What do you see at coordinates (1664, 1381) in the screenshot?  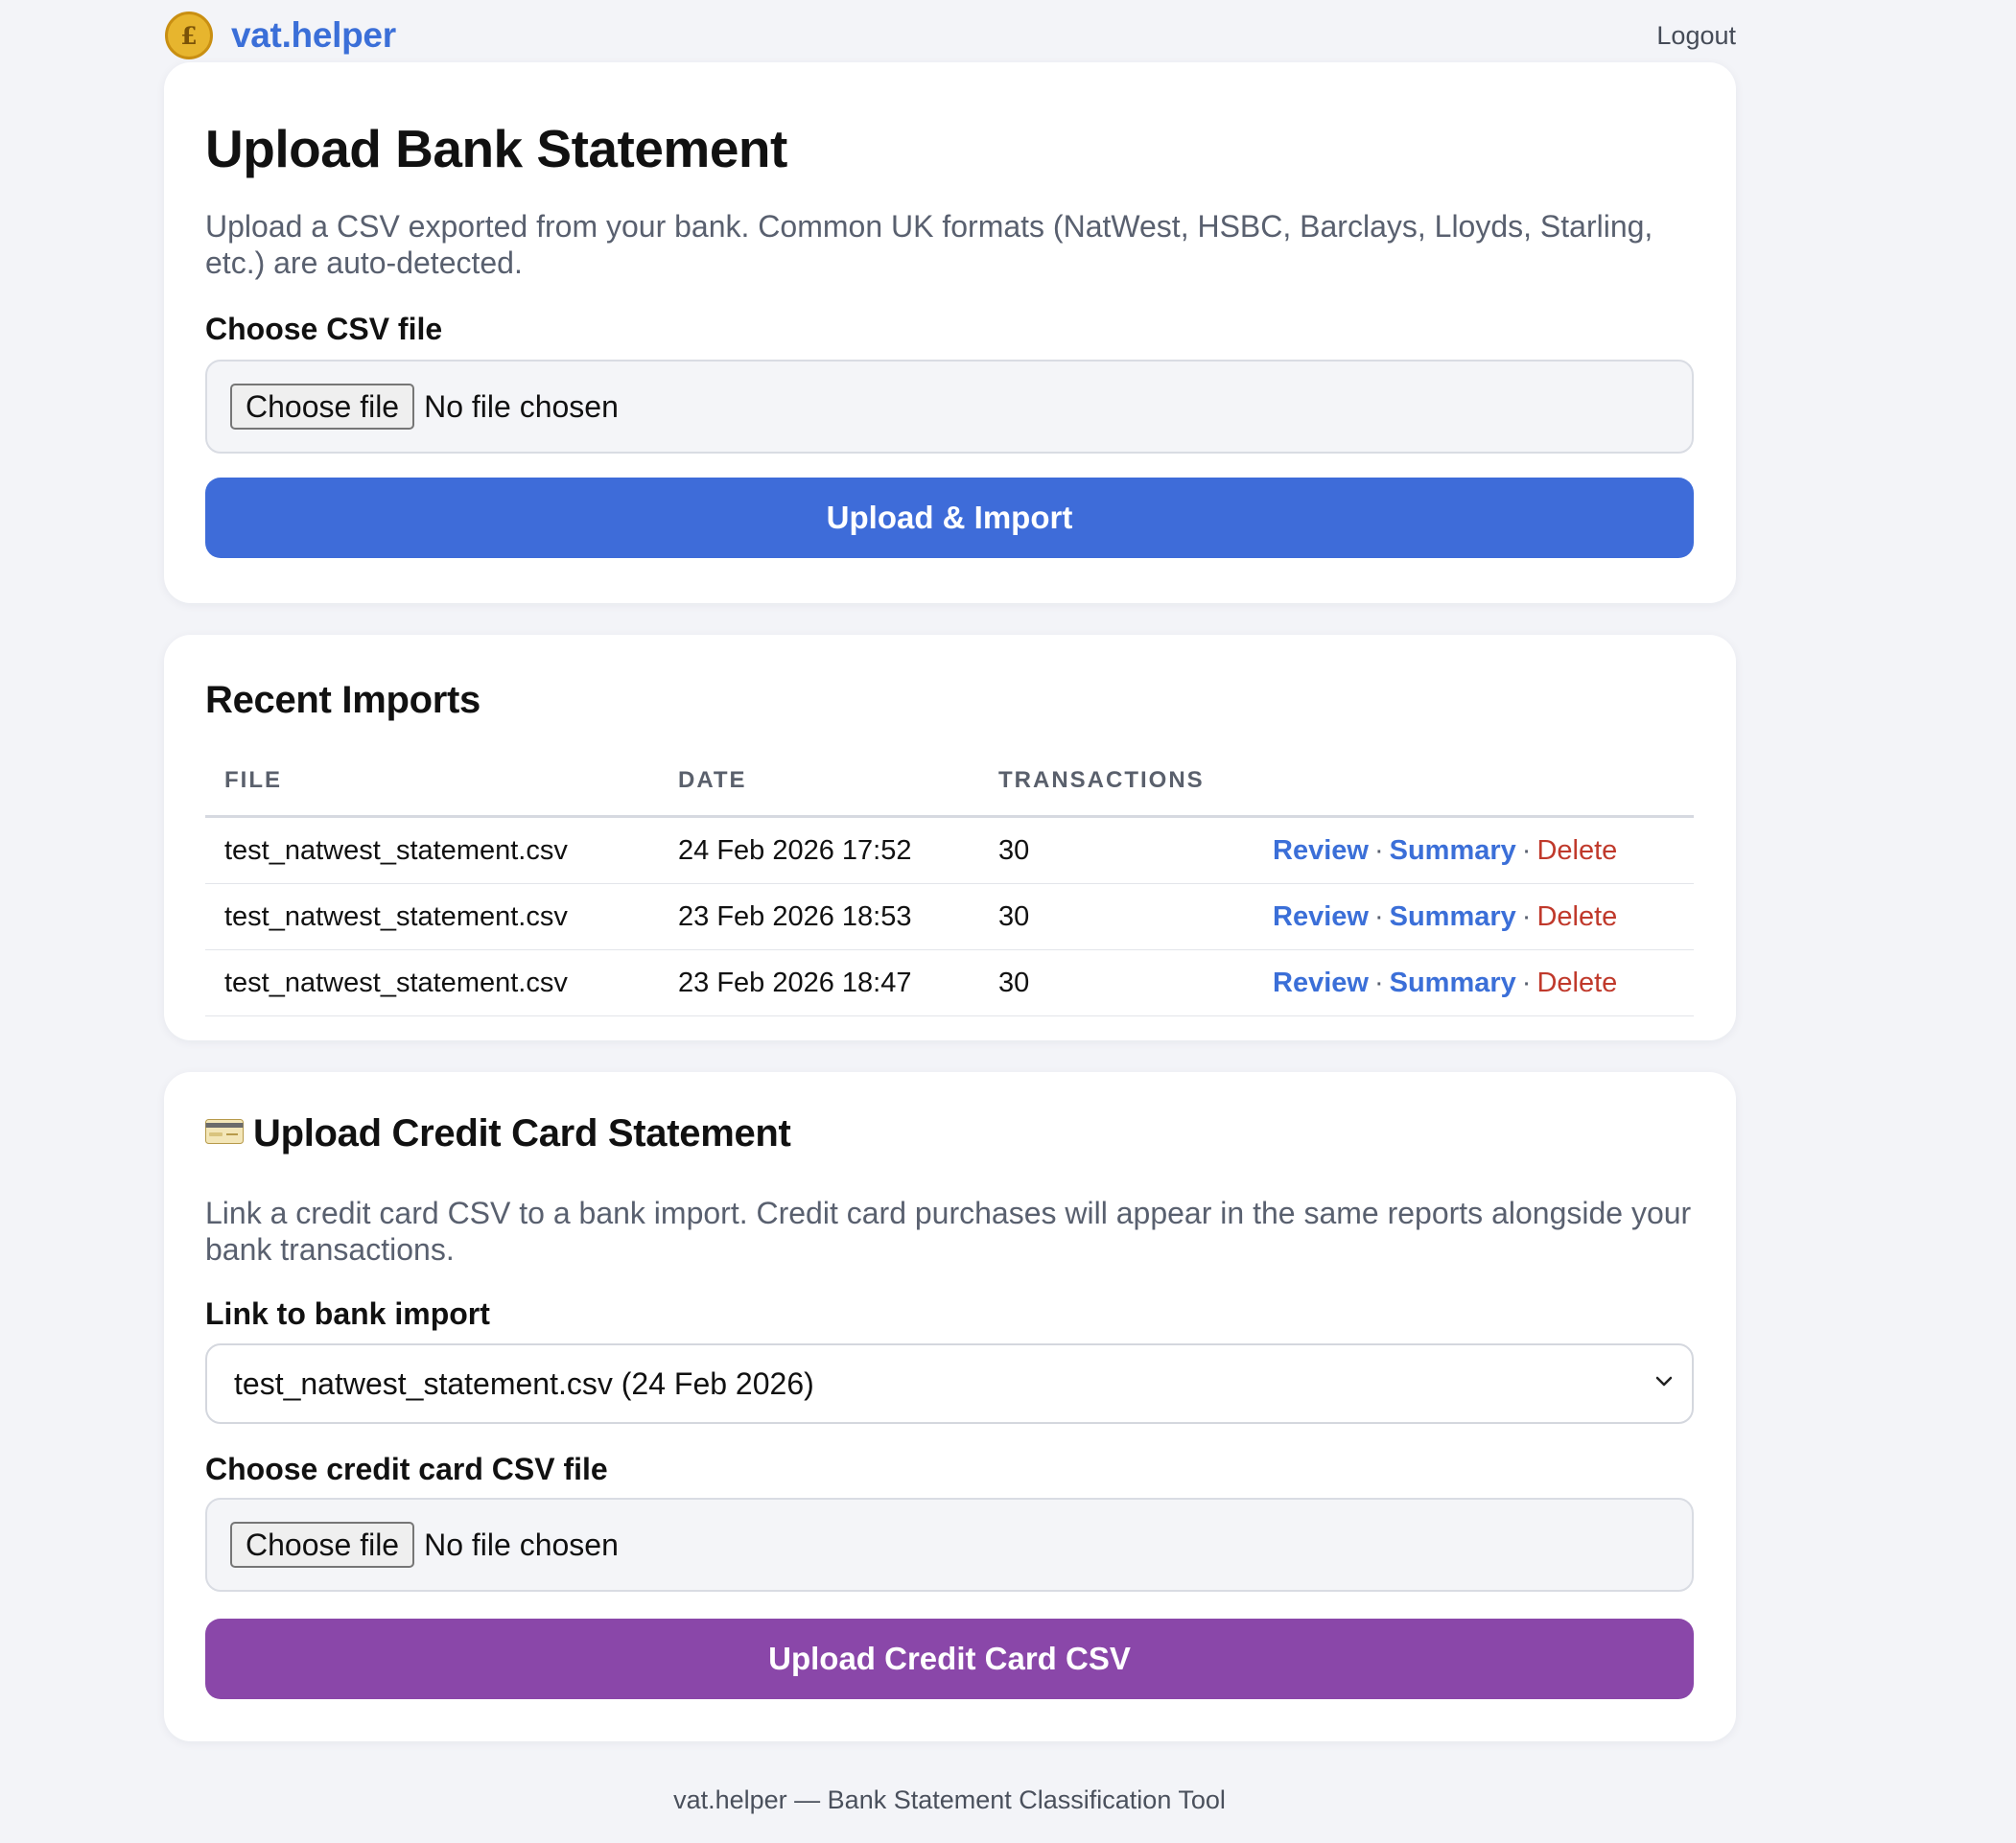 I see `chevron-down-icon` at bounding box center [1664, 1381].